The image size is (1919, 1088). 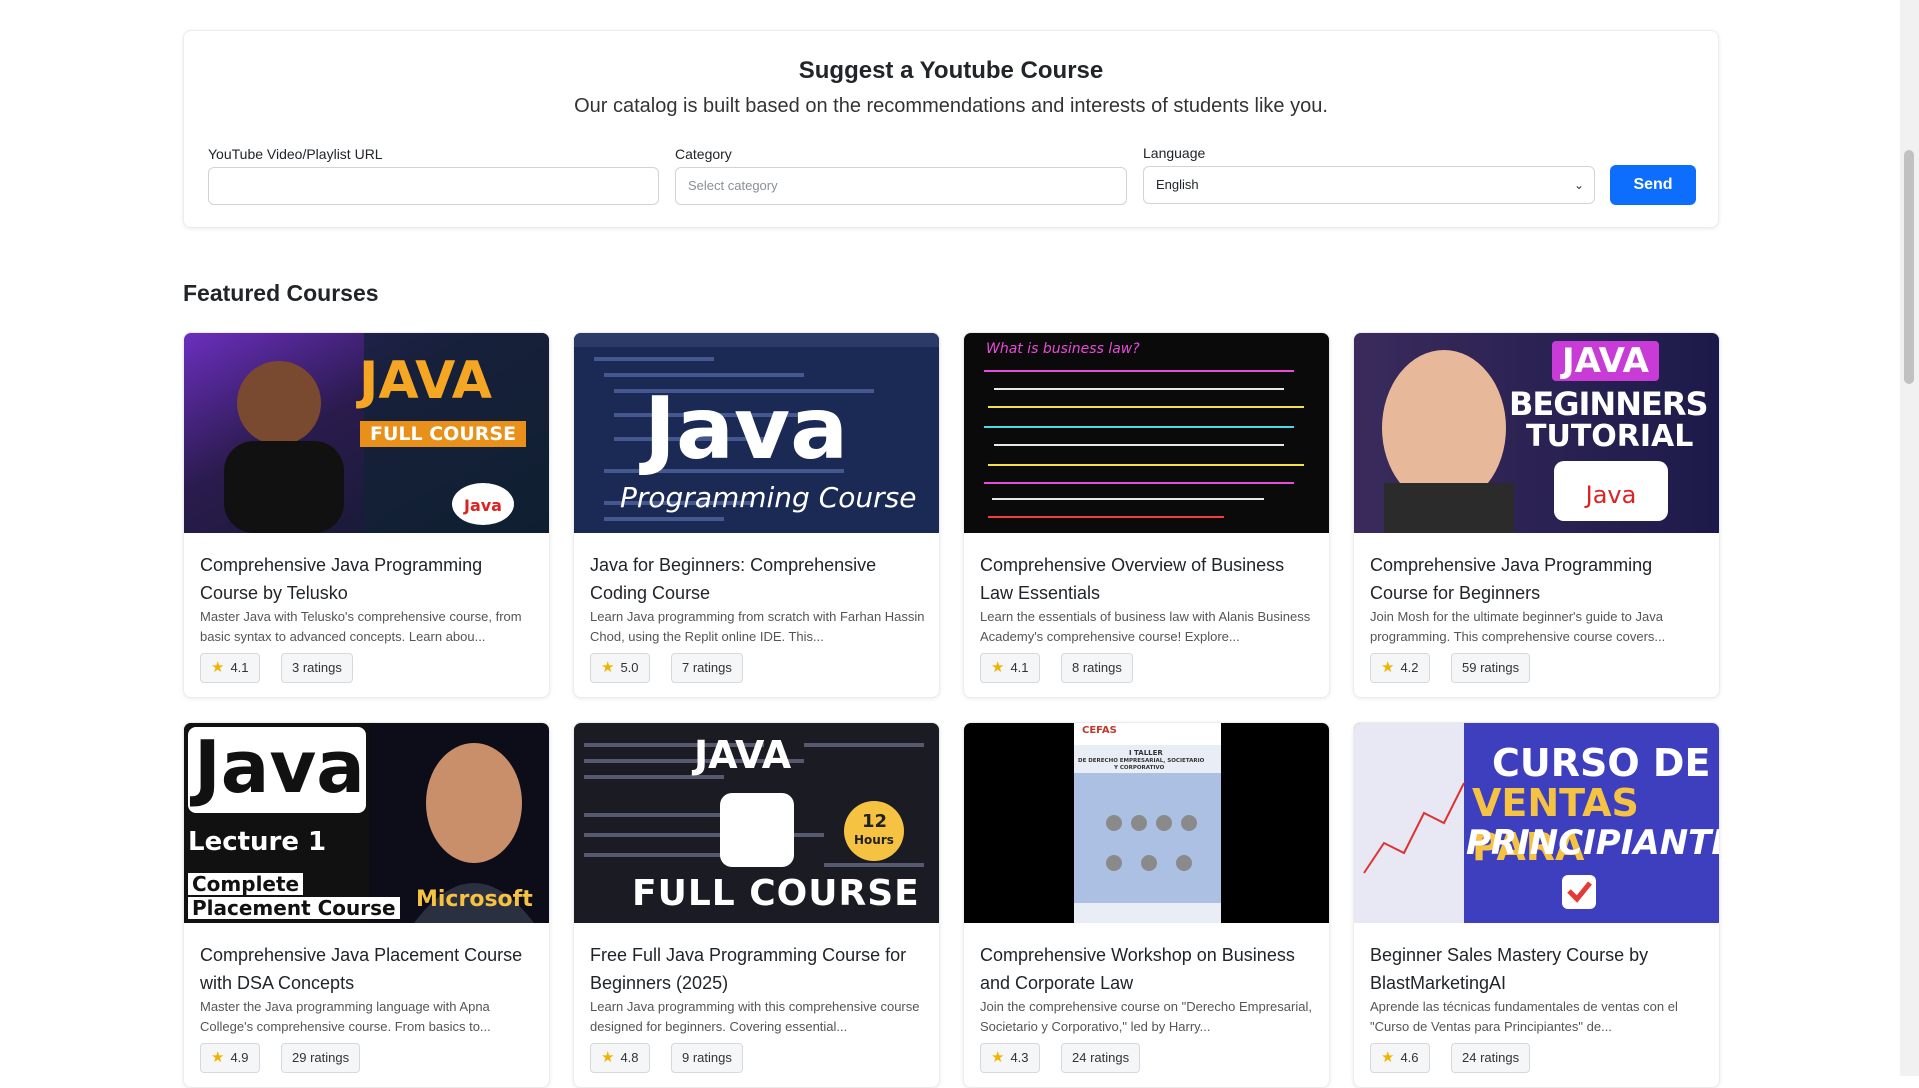 What do you see at coordinates (1177, 184) in the screenshot?
I see `language-value: English` at bounding box center [1177, 184].